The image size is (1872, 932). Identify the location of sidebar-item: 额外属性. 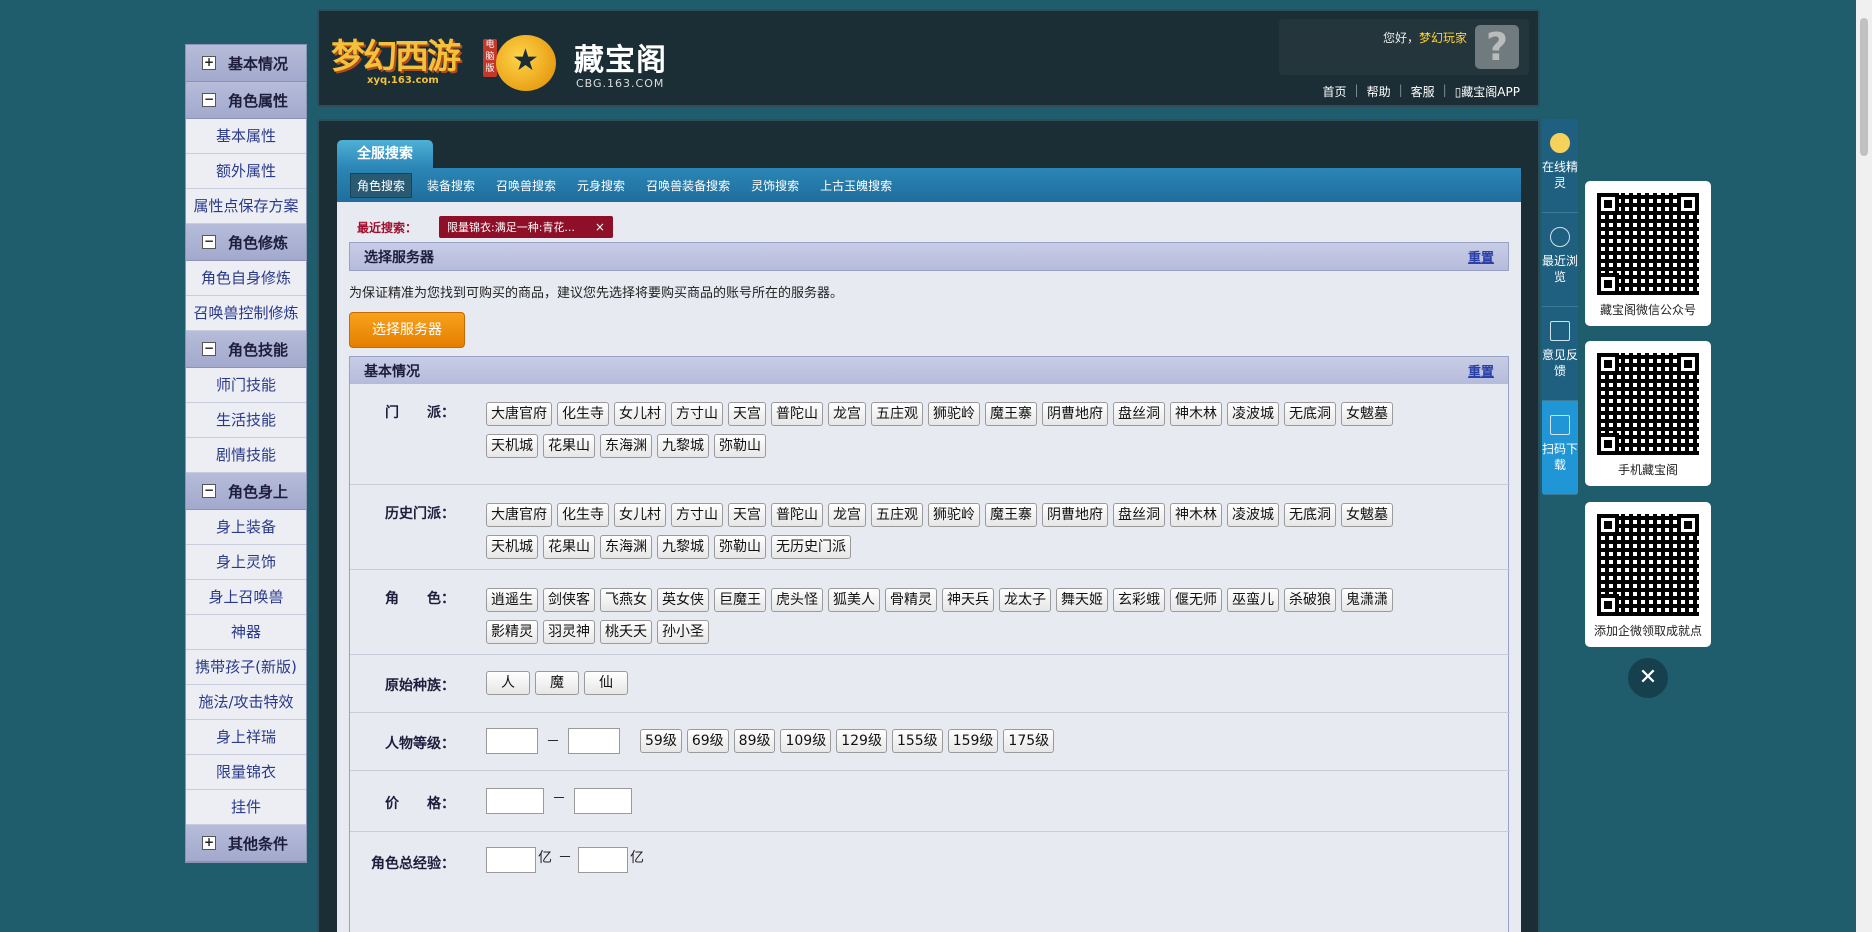
(246, 171).